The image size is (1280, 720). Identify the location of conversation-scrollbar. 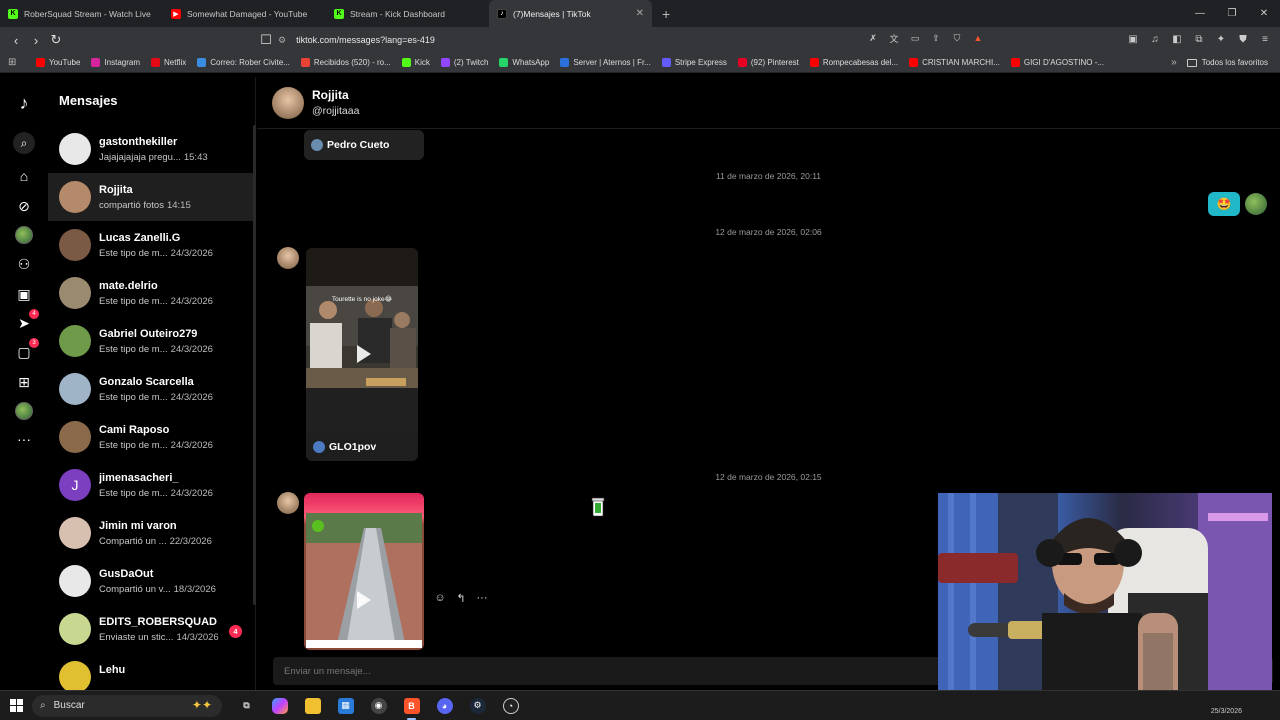
(254, 365).